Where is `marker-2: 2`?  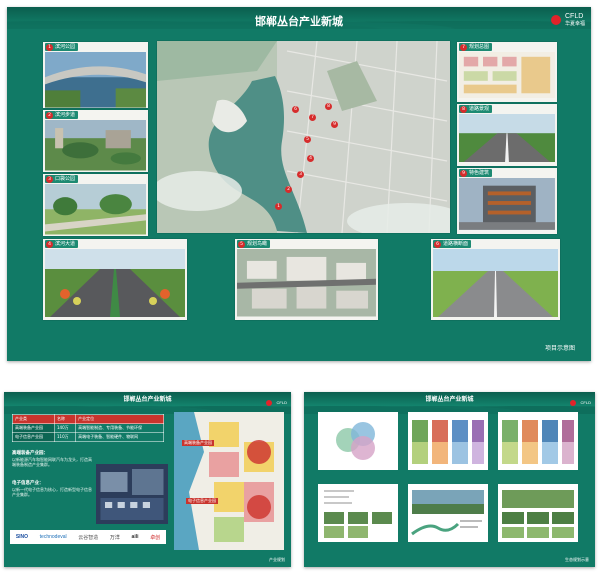 marker-2: 2 is located at coordinates (288, 189).